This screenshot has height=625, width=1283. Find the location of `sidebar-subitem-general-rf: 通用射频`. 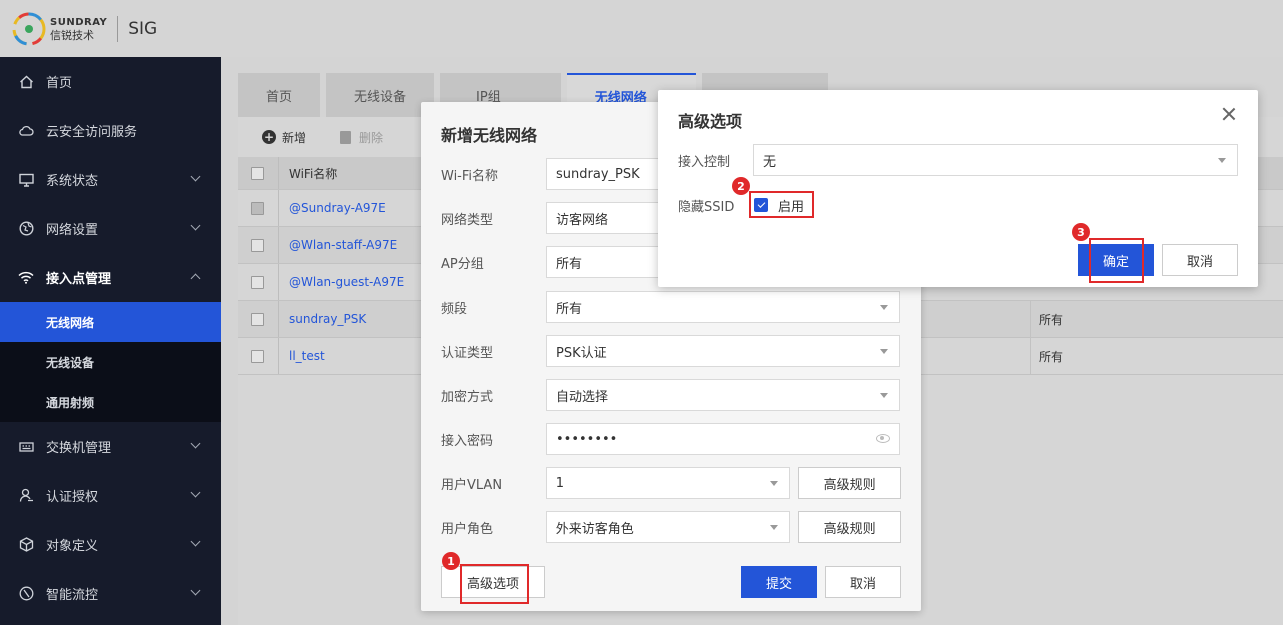

sidebar-subitem-general-rf: 通用射频 is located at coordinates (110, 402).